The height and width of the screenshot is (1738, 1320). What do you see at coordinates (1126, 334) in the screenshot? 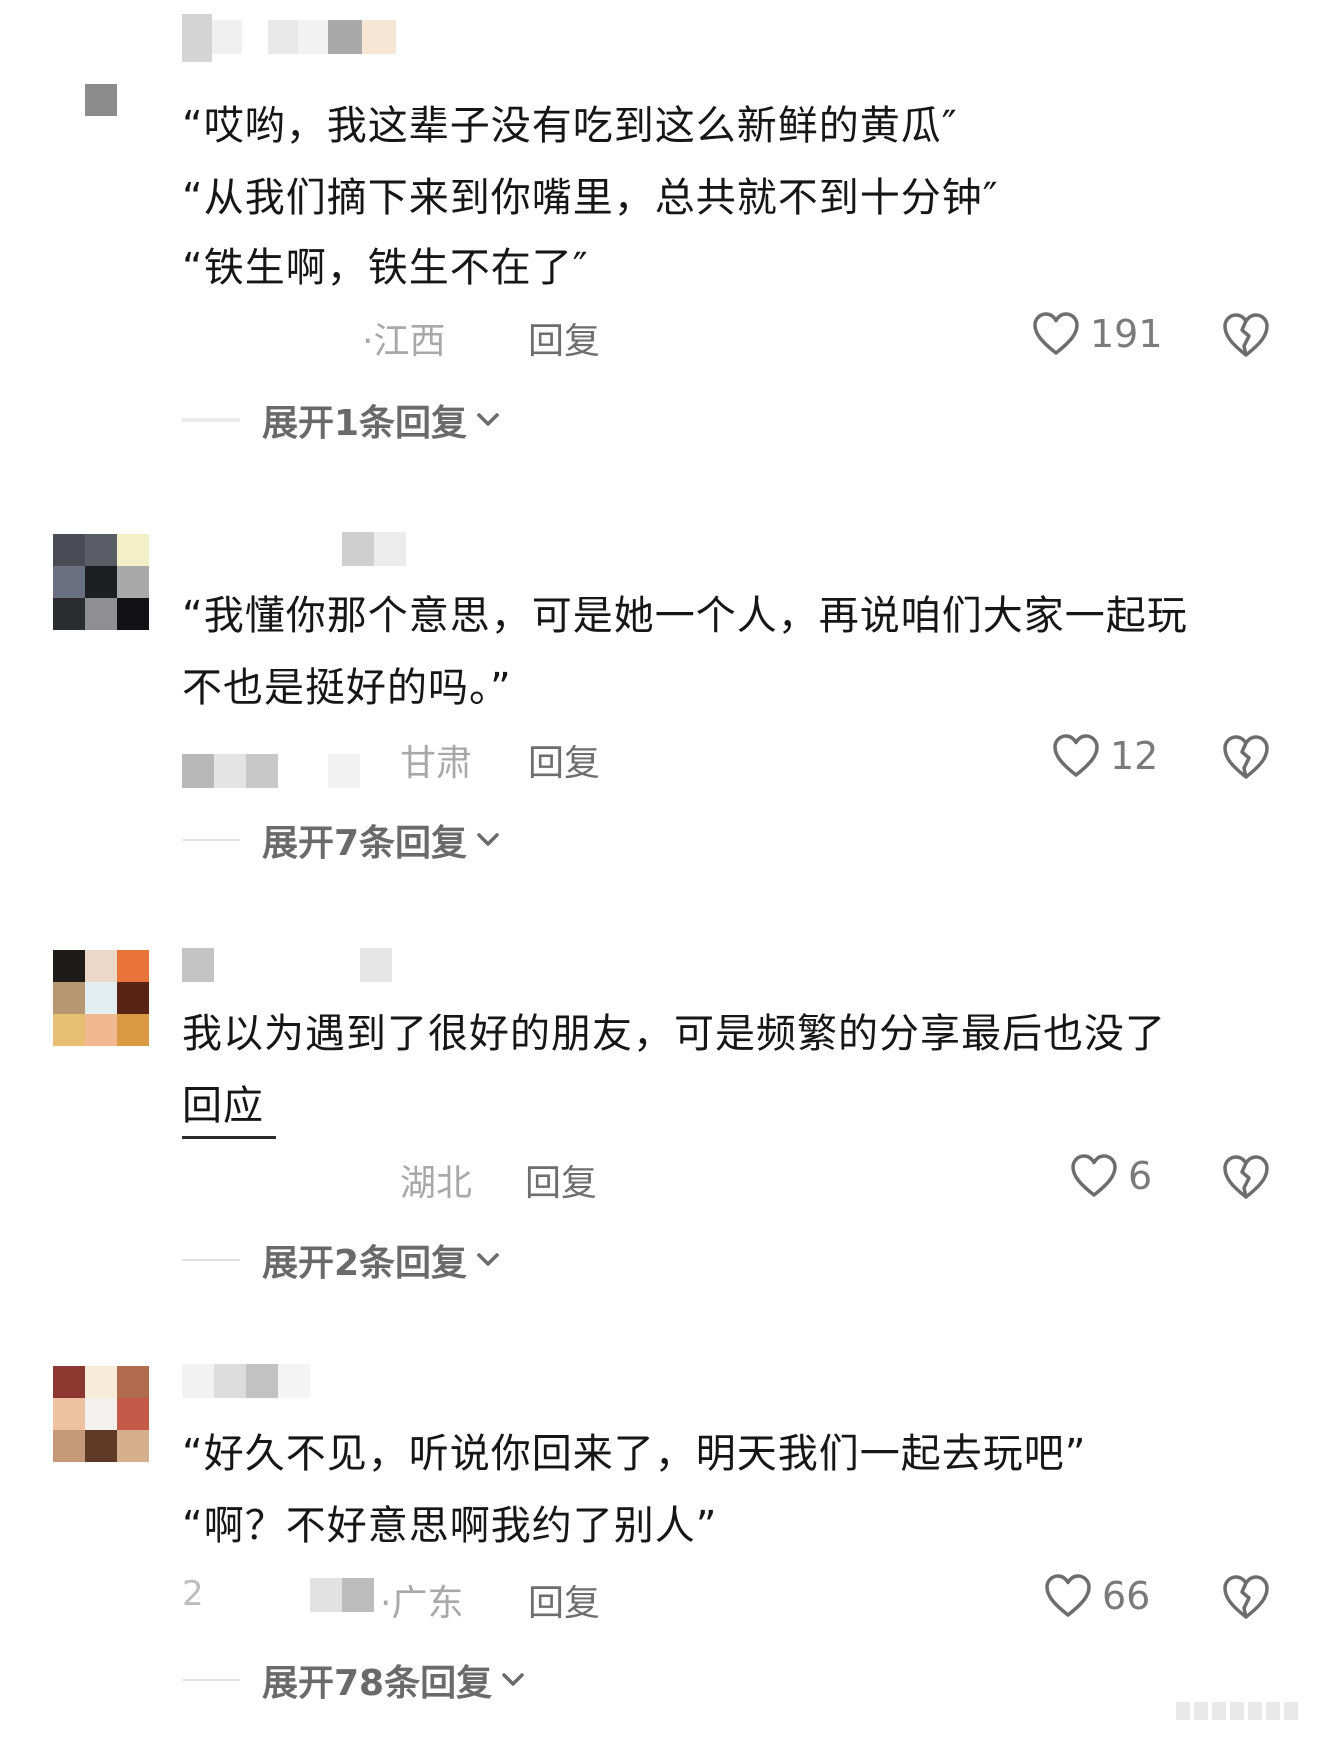
I see `like-count: 191` at bounding box center [1126, 334].